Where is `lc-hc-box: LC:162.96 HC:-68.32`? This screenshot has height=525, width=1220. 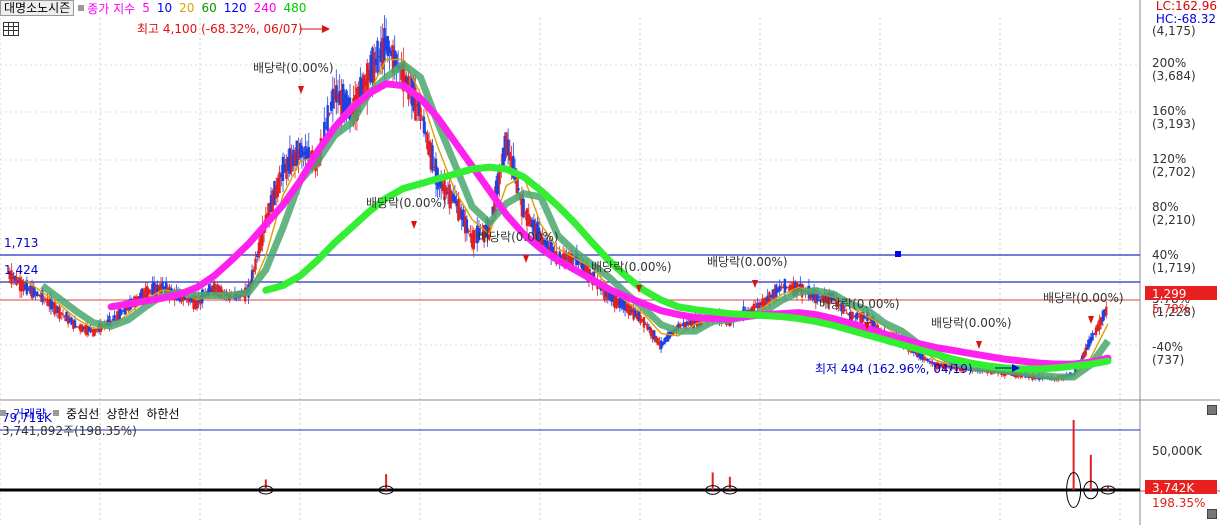 lc-hc-box: LC:162.96 HC:-68.32 is located at coordinates (1186, 13).